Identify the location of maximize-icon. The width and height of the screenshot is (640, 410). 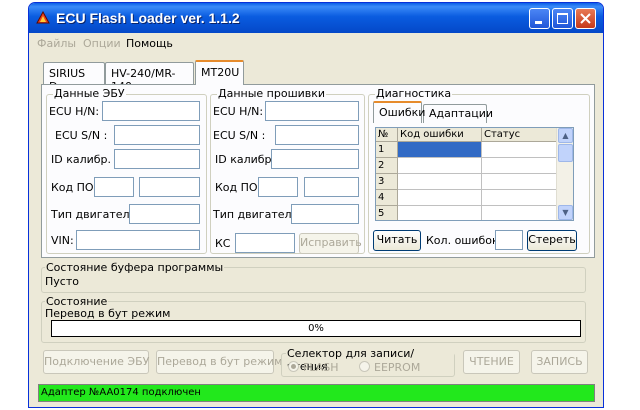
(562, 18).